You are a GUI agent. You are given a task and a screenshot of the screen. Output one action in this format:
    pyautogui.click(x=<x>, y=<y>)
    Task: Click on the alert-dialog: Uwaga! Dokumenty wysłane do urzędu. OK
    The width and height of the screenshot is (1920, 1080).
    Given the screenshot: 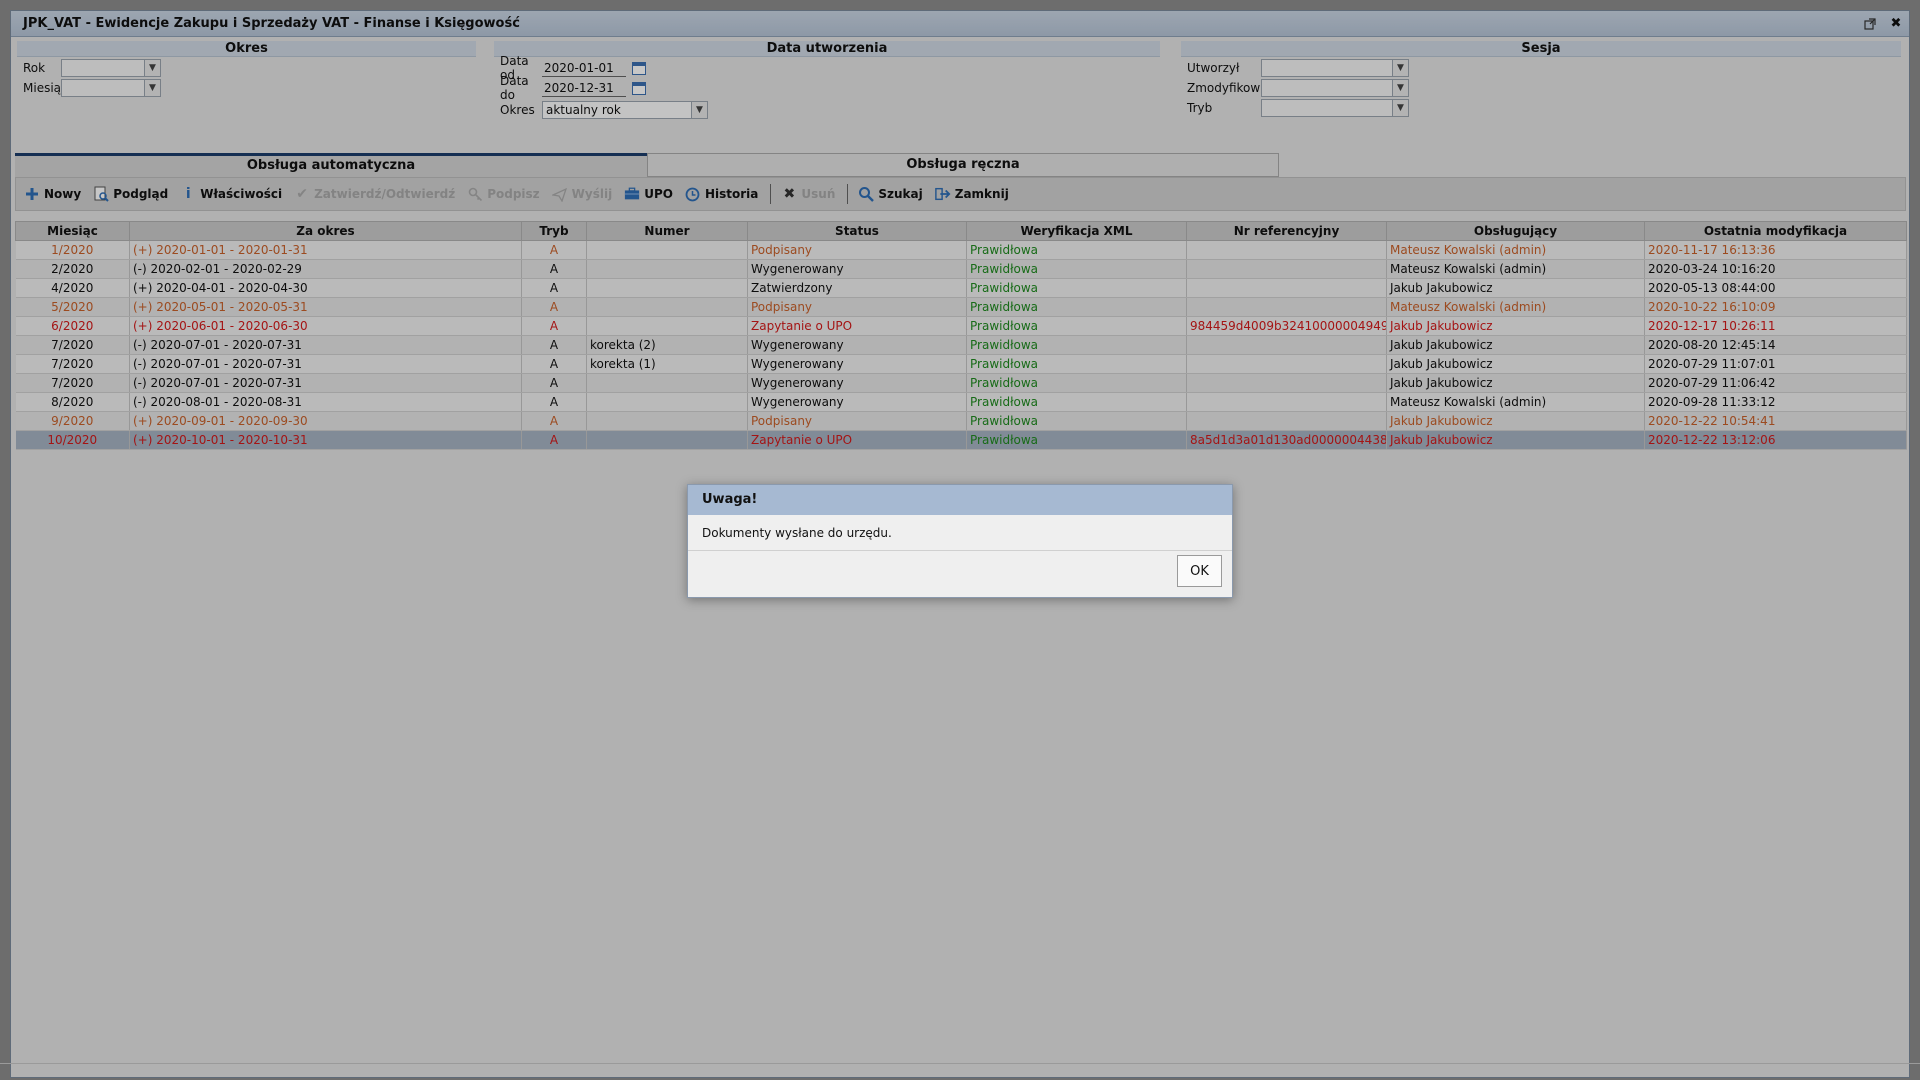 What is the action you would take?
    pyautogui.click(x=960, y=541)
    